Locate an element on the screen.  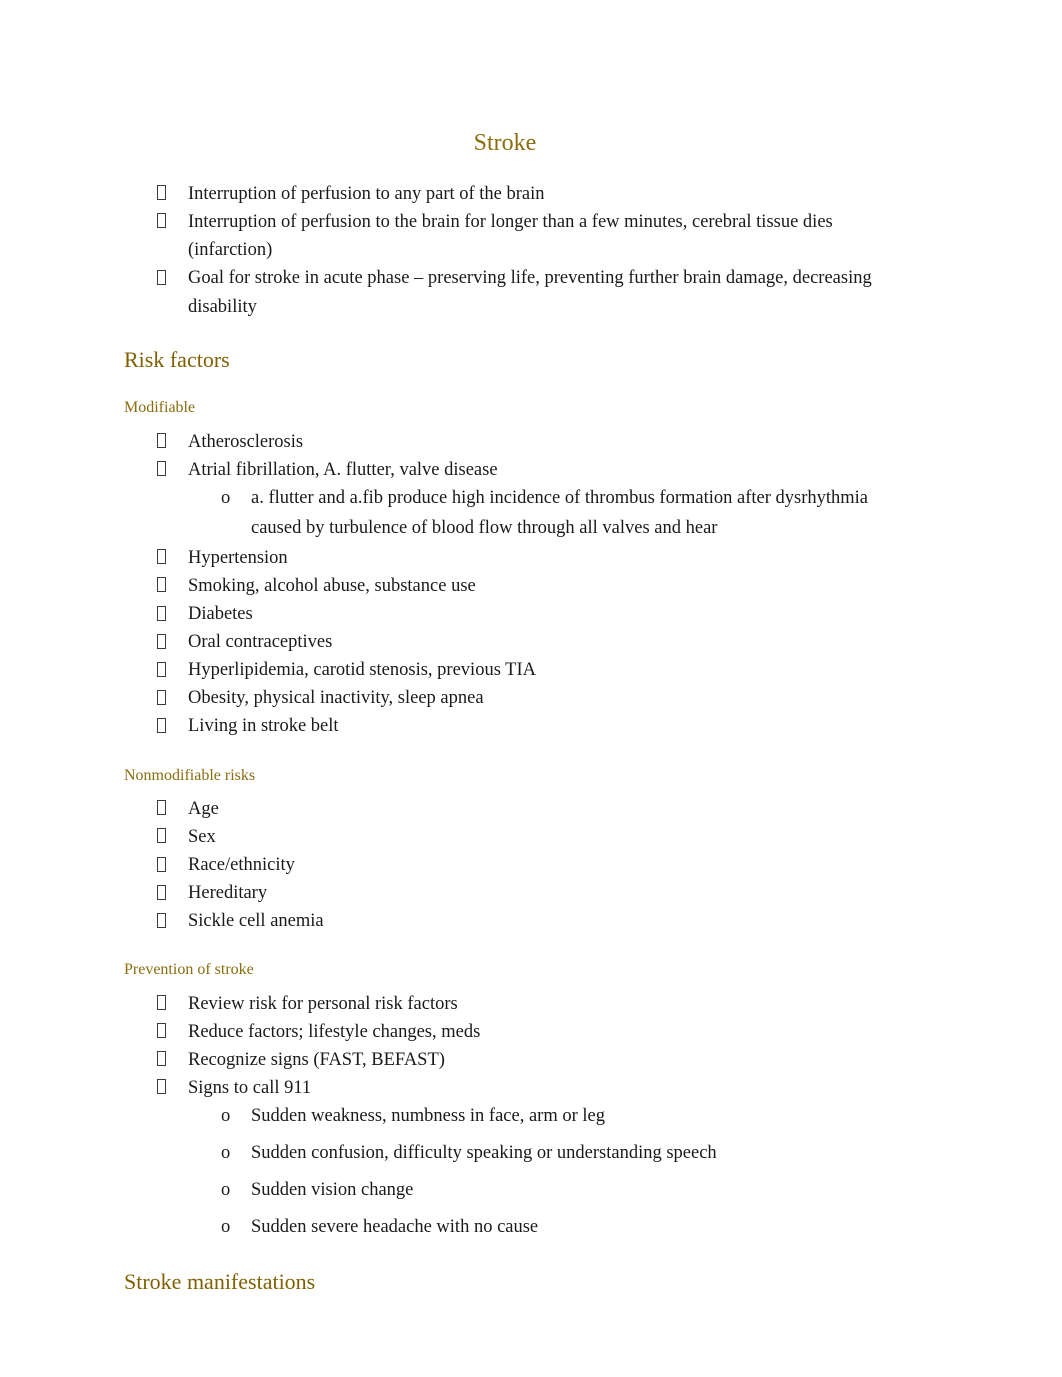
list-item-label: Review risk for personal risk factors is located at coordinates (323, 1003).